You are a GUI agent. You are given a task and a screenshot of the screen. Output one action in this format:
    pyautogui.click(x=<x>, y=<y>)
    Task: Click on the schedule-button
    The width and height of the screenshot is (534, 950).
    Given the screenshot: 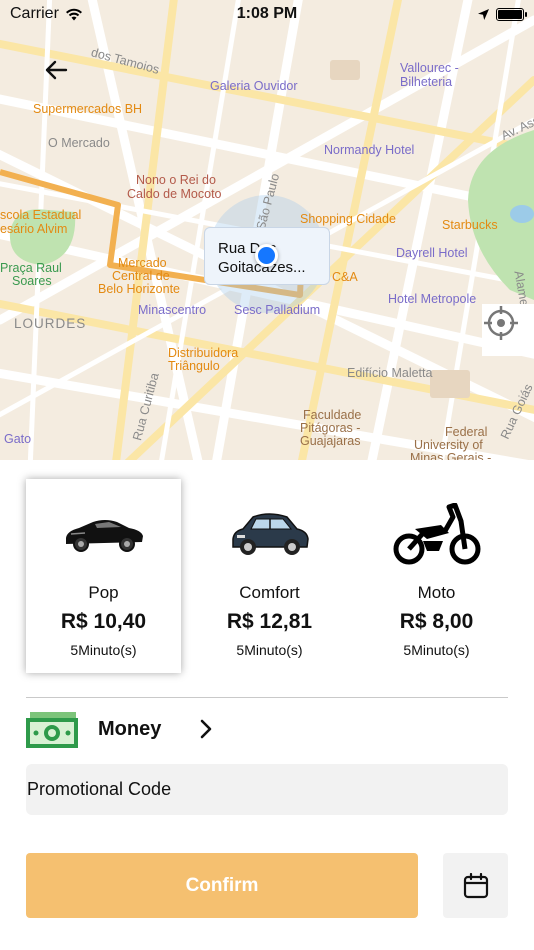 What is the action you would take?
    pyautogui.click(x=475, y=885)
    